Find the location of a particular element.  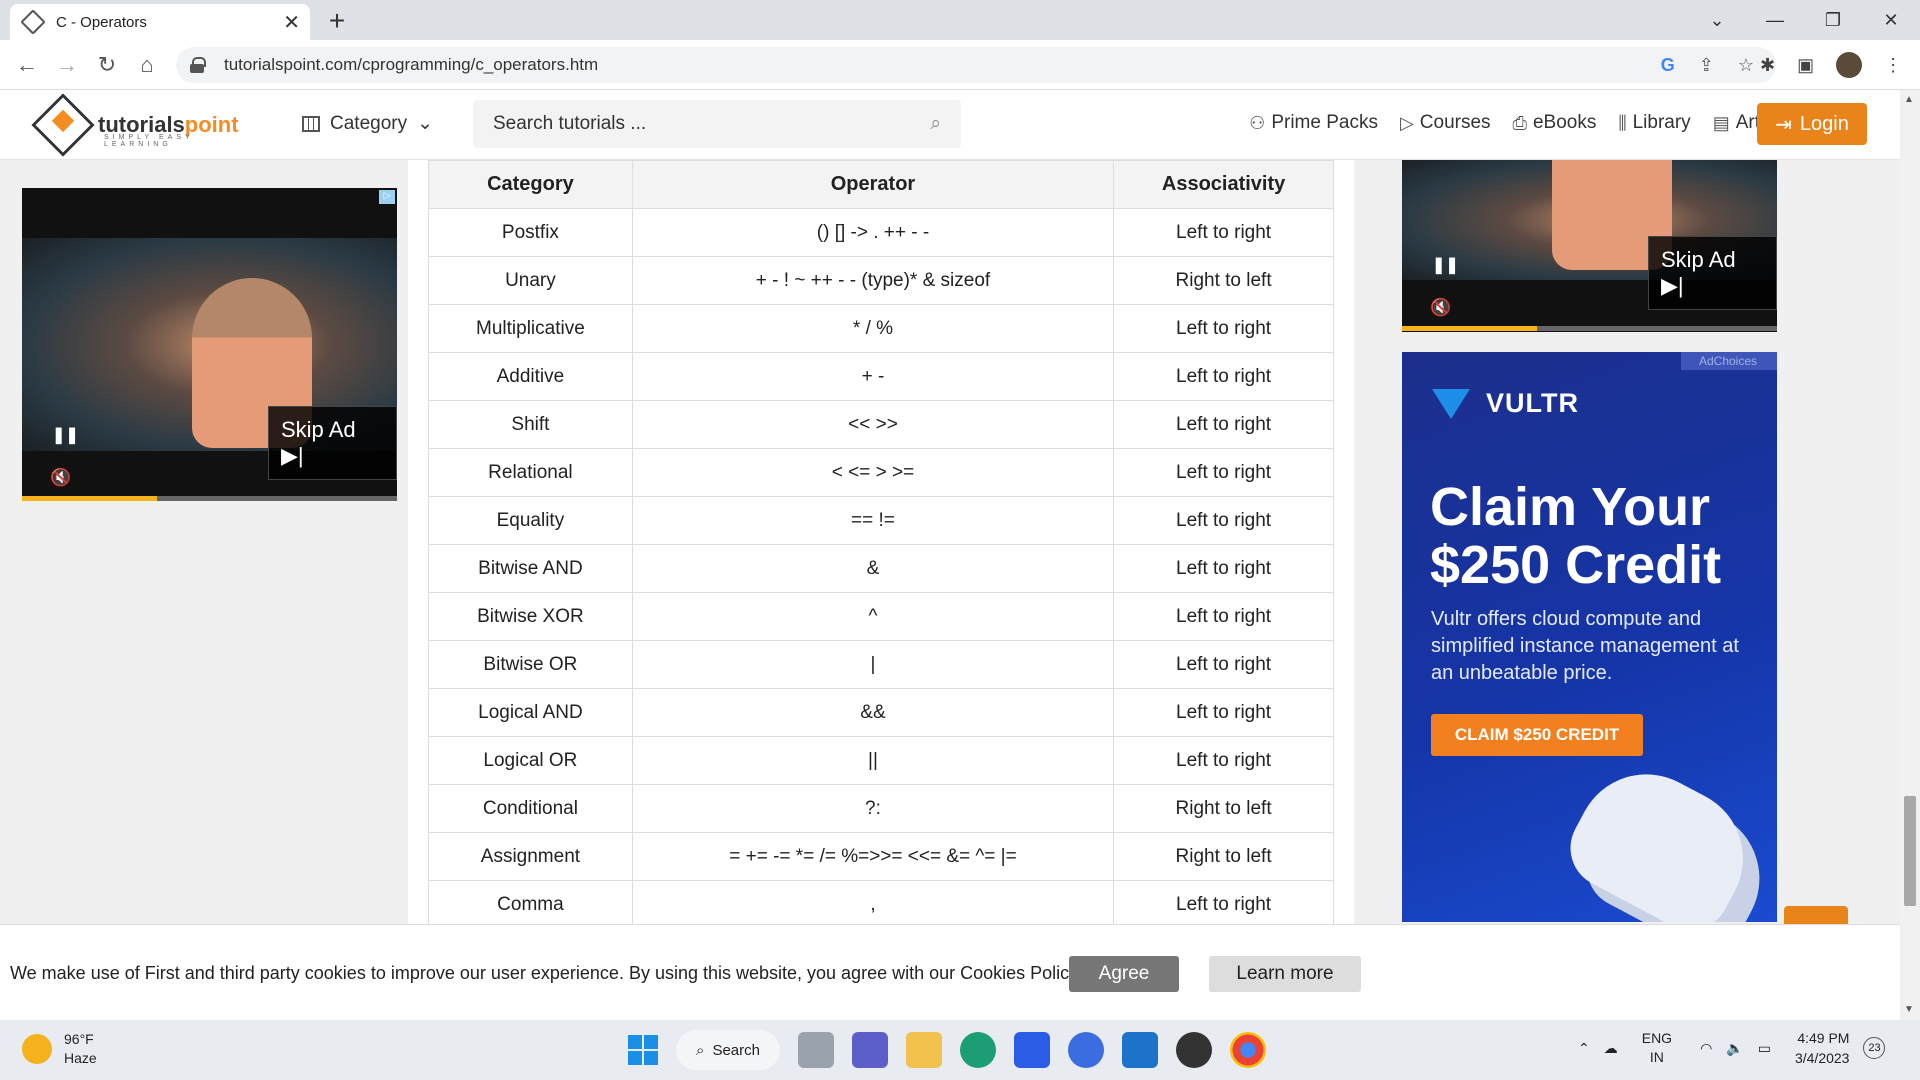

browser-menu-icon: ⋮ is located at coordinates (1893, 65).